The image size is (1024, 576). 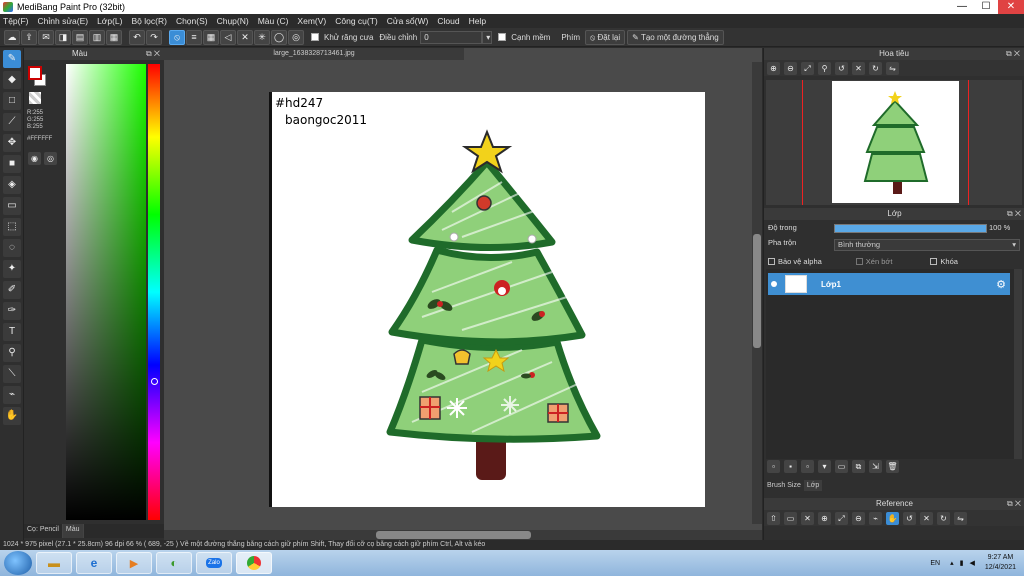 What do you see at coordinates (859, 261) in the screenshot?
I see `clip-checkbox` at bounding box center [859, 261].